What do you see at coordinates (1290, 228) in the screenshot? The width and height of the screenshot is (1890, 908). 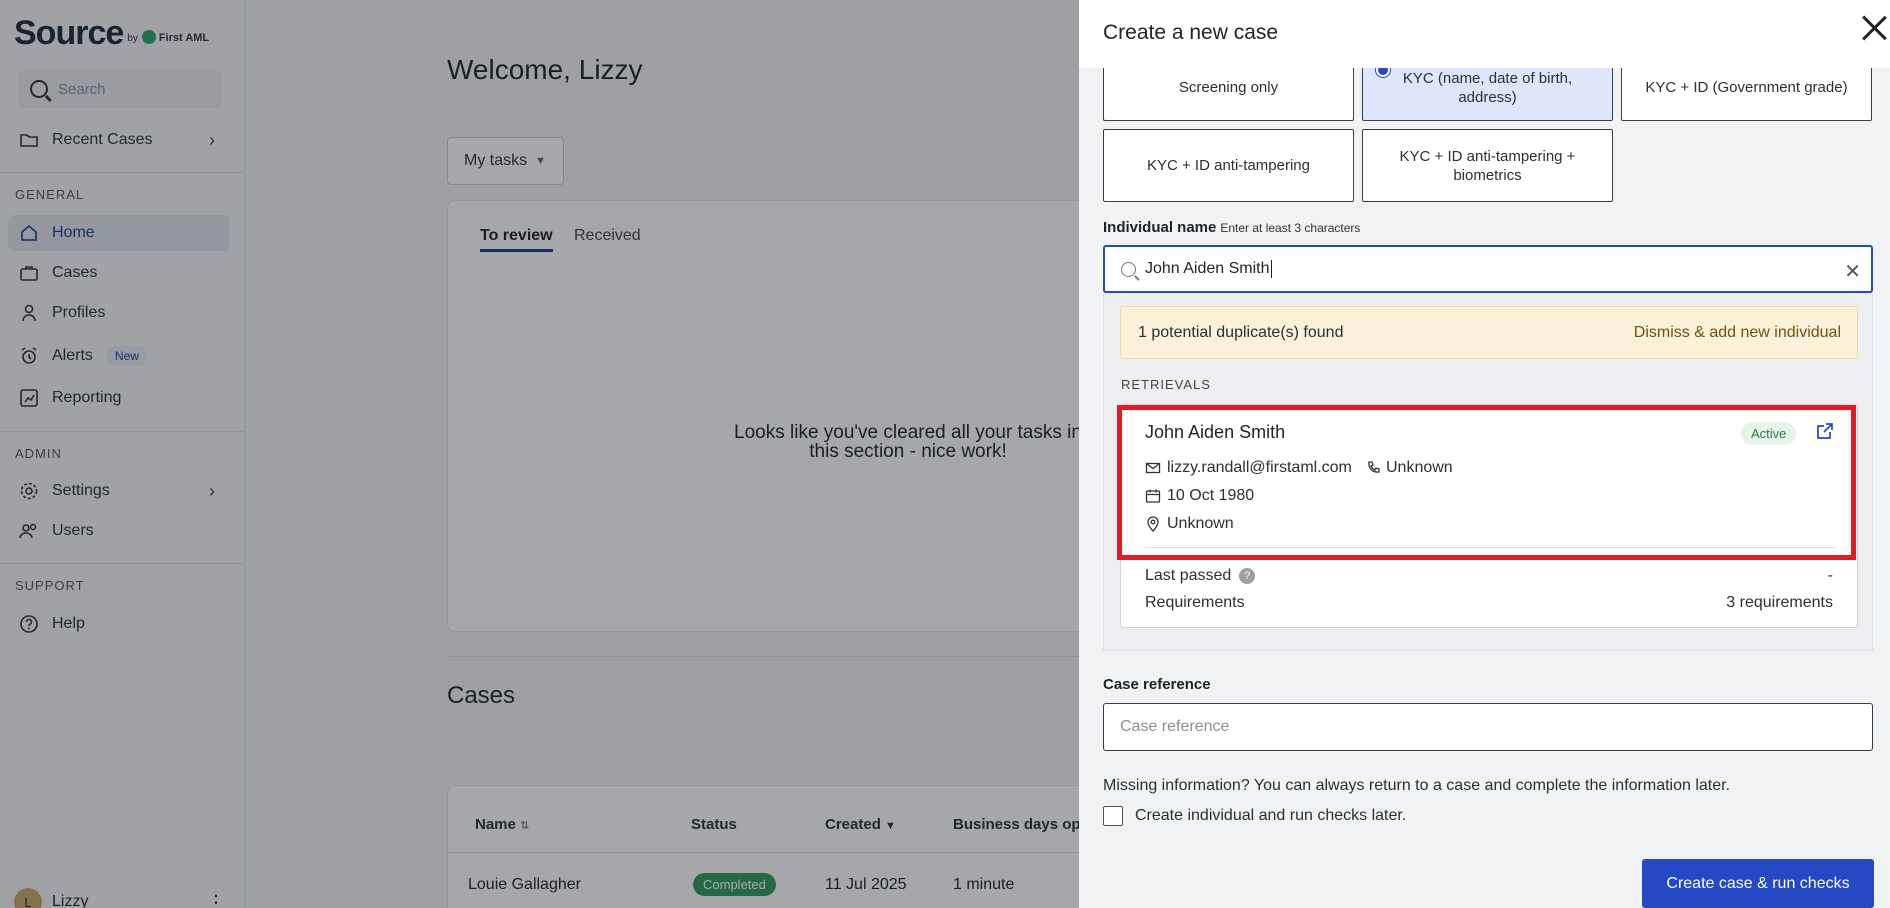 I see `field-hint: Enter at least 3 characters` at bounding box center [1290, 228].